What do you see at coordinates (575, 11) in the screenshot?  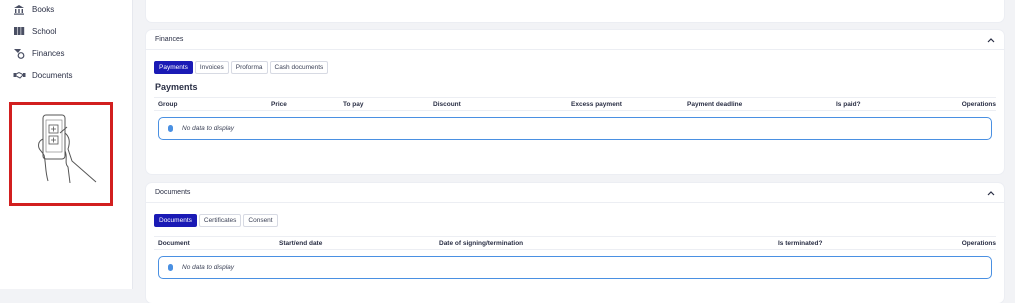 I see `top-card` at bounding box center [575, 11].